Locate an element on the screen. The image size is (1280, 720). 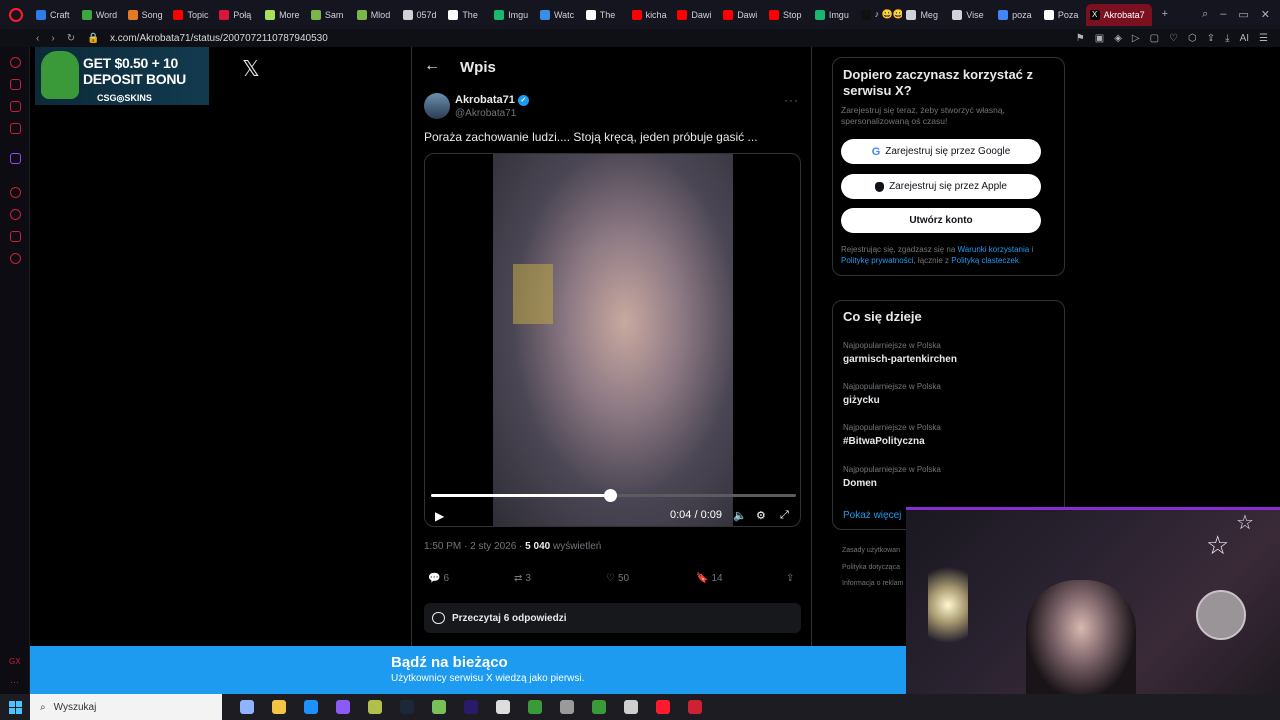
back-nav-icon: ‹ is located at coordinates (37, 38).